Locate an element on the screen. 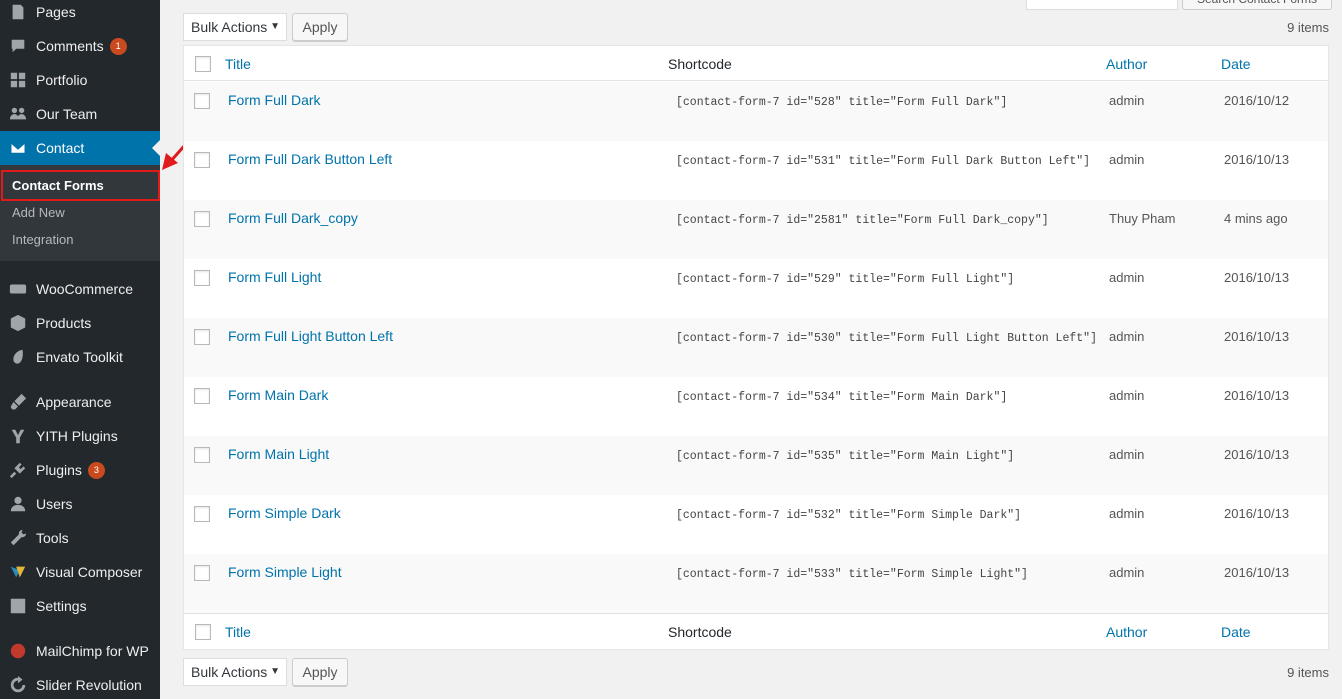  menu-label: Plugins is located at coordinates (59, 470).